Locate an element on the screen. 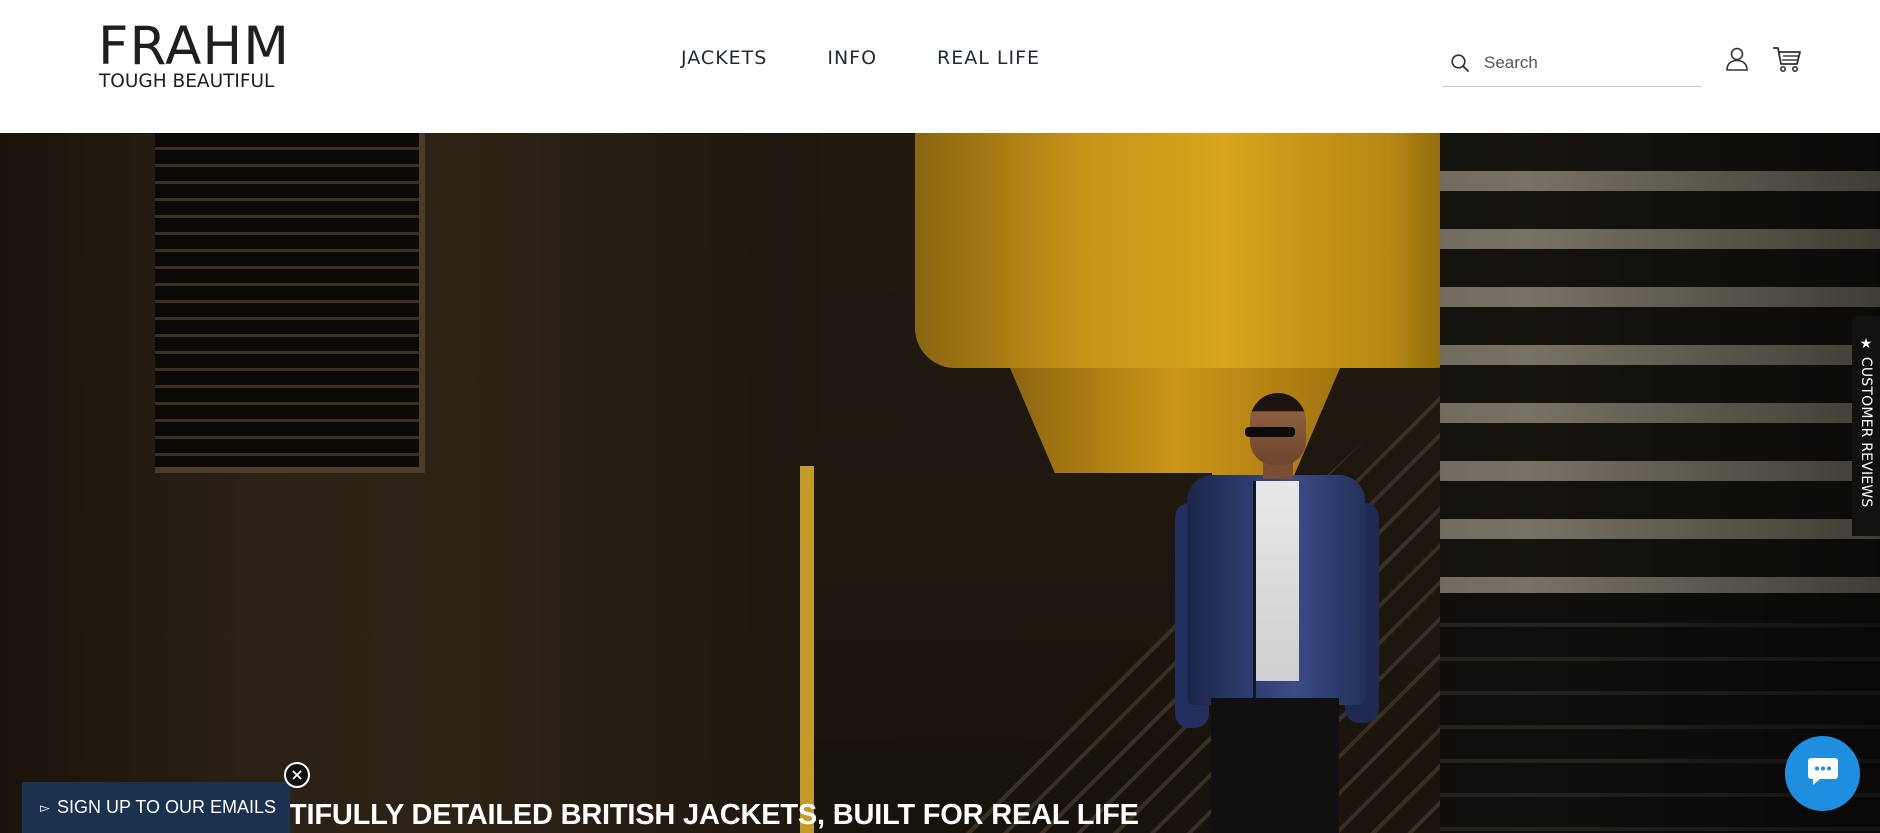 The height and width of the screenshot is (833, 1880). hero-yellow-tank is located at coordinates (1195, 250).